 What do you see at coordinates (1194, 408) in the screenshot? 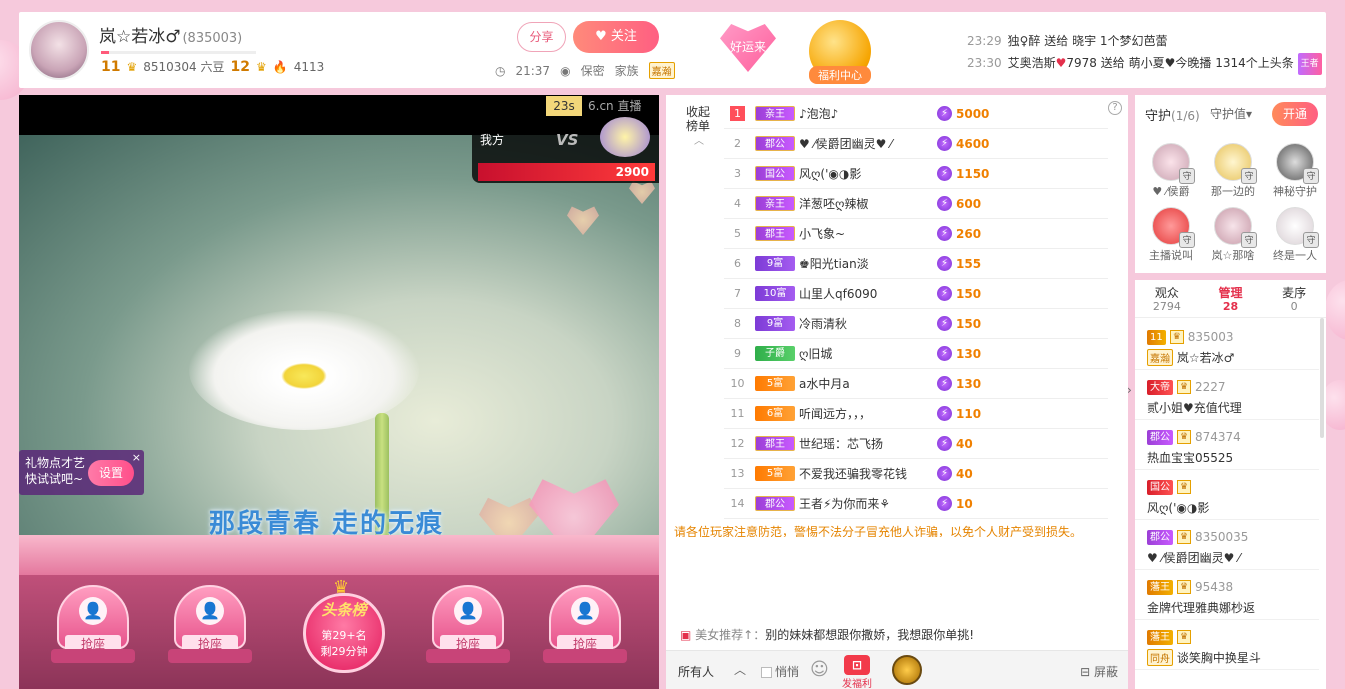
I see `user-name: 贰小姐♥充值代理` at bounding box center [1194, 408].